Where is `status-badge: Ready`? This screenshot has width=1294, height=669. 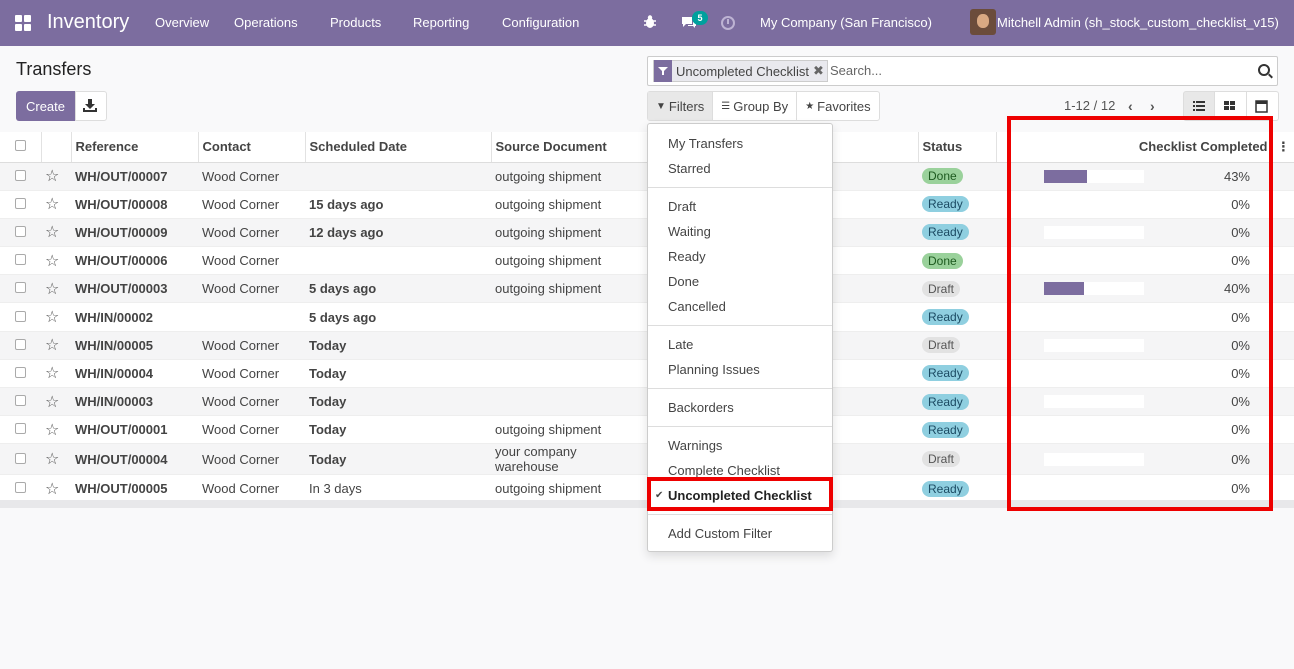
status-badge: Ready is located at coordinates (945, 401).